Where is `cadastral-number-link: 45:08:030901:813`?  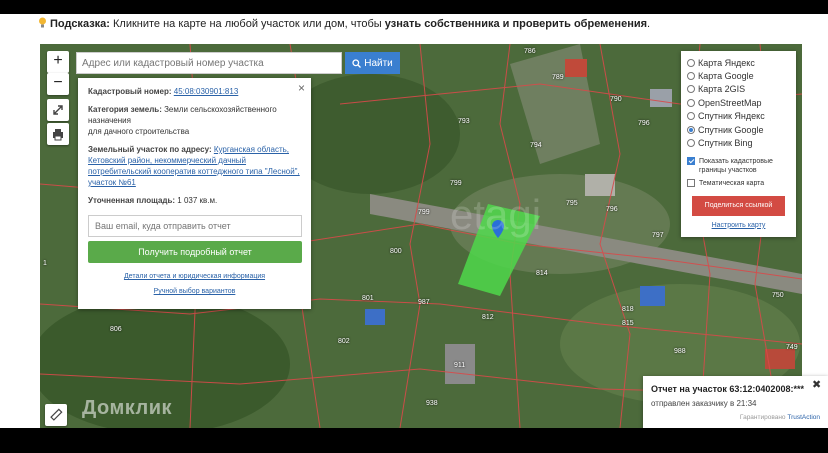
cadastral-number-link: 45:08:030901:813 is located at coordinates (206, 91).